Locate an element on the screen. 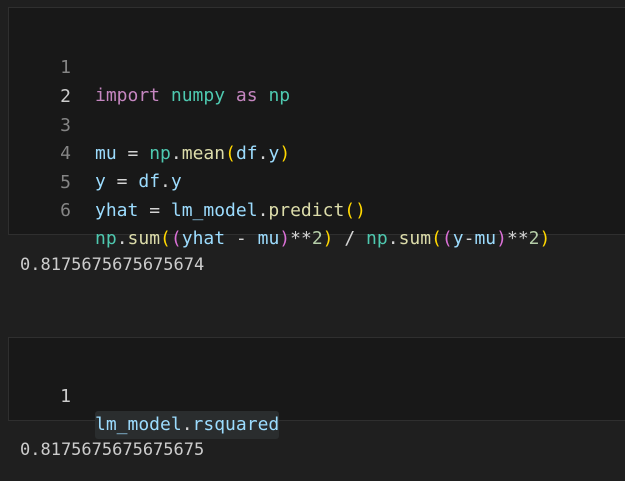 The image size is (625, 481). code-line: 1 lm_model.rsquared is located at coordinates (144, 397).